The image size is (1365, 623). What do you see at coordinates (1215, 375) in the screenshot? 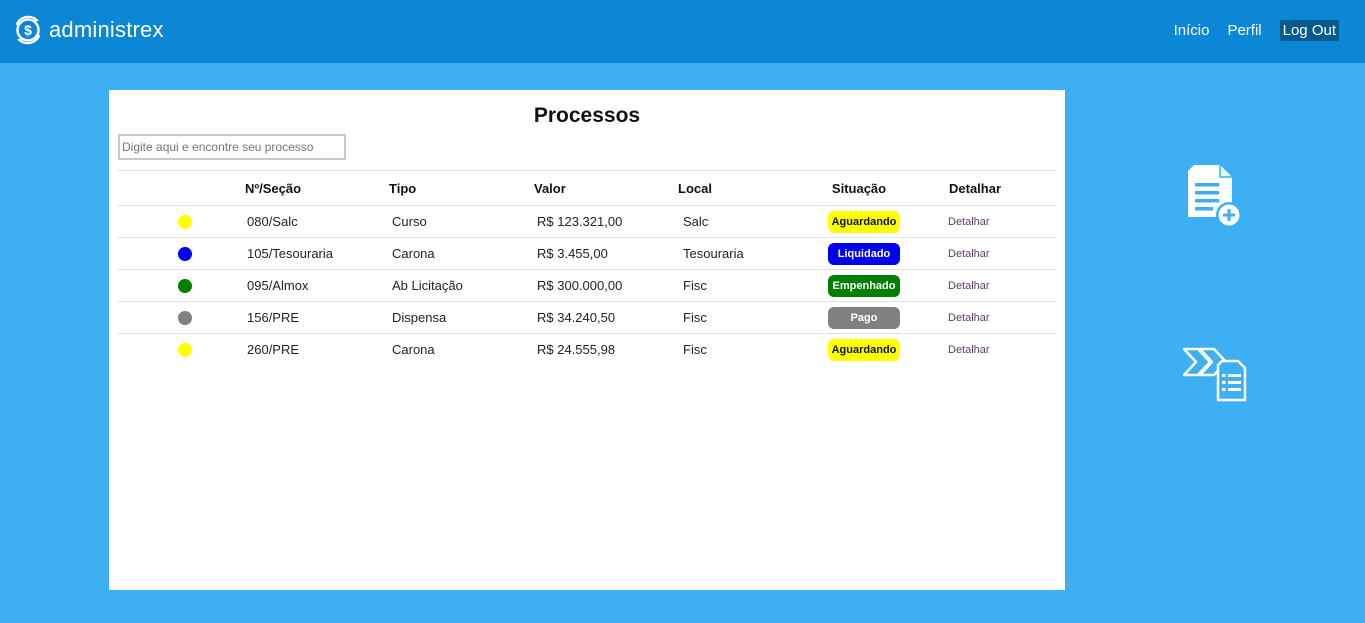
I see `forward-list-icon` at bounding box center [1215, 375].